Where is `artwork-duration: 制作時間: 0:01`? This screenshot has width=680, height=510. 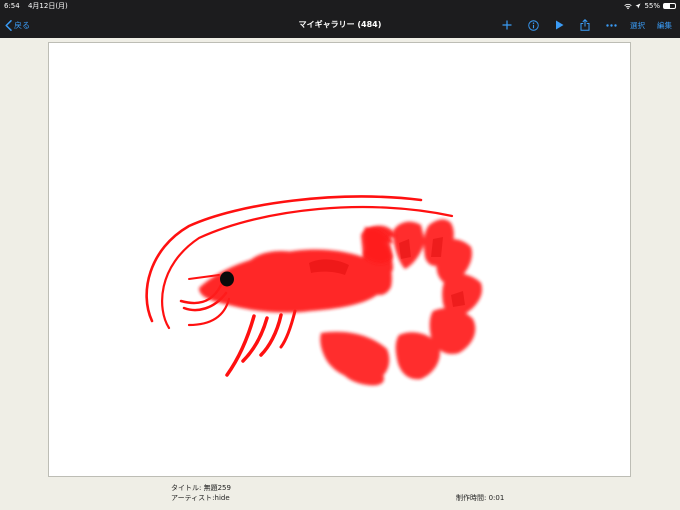 artwork-duration: 制作時間: 0:01 is located at coordinates (480, 498).